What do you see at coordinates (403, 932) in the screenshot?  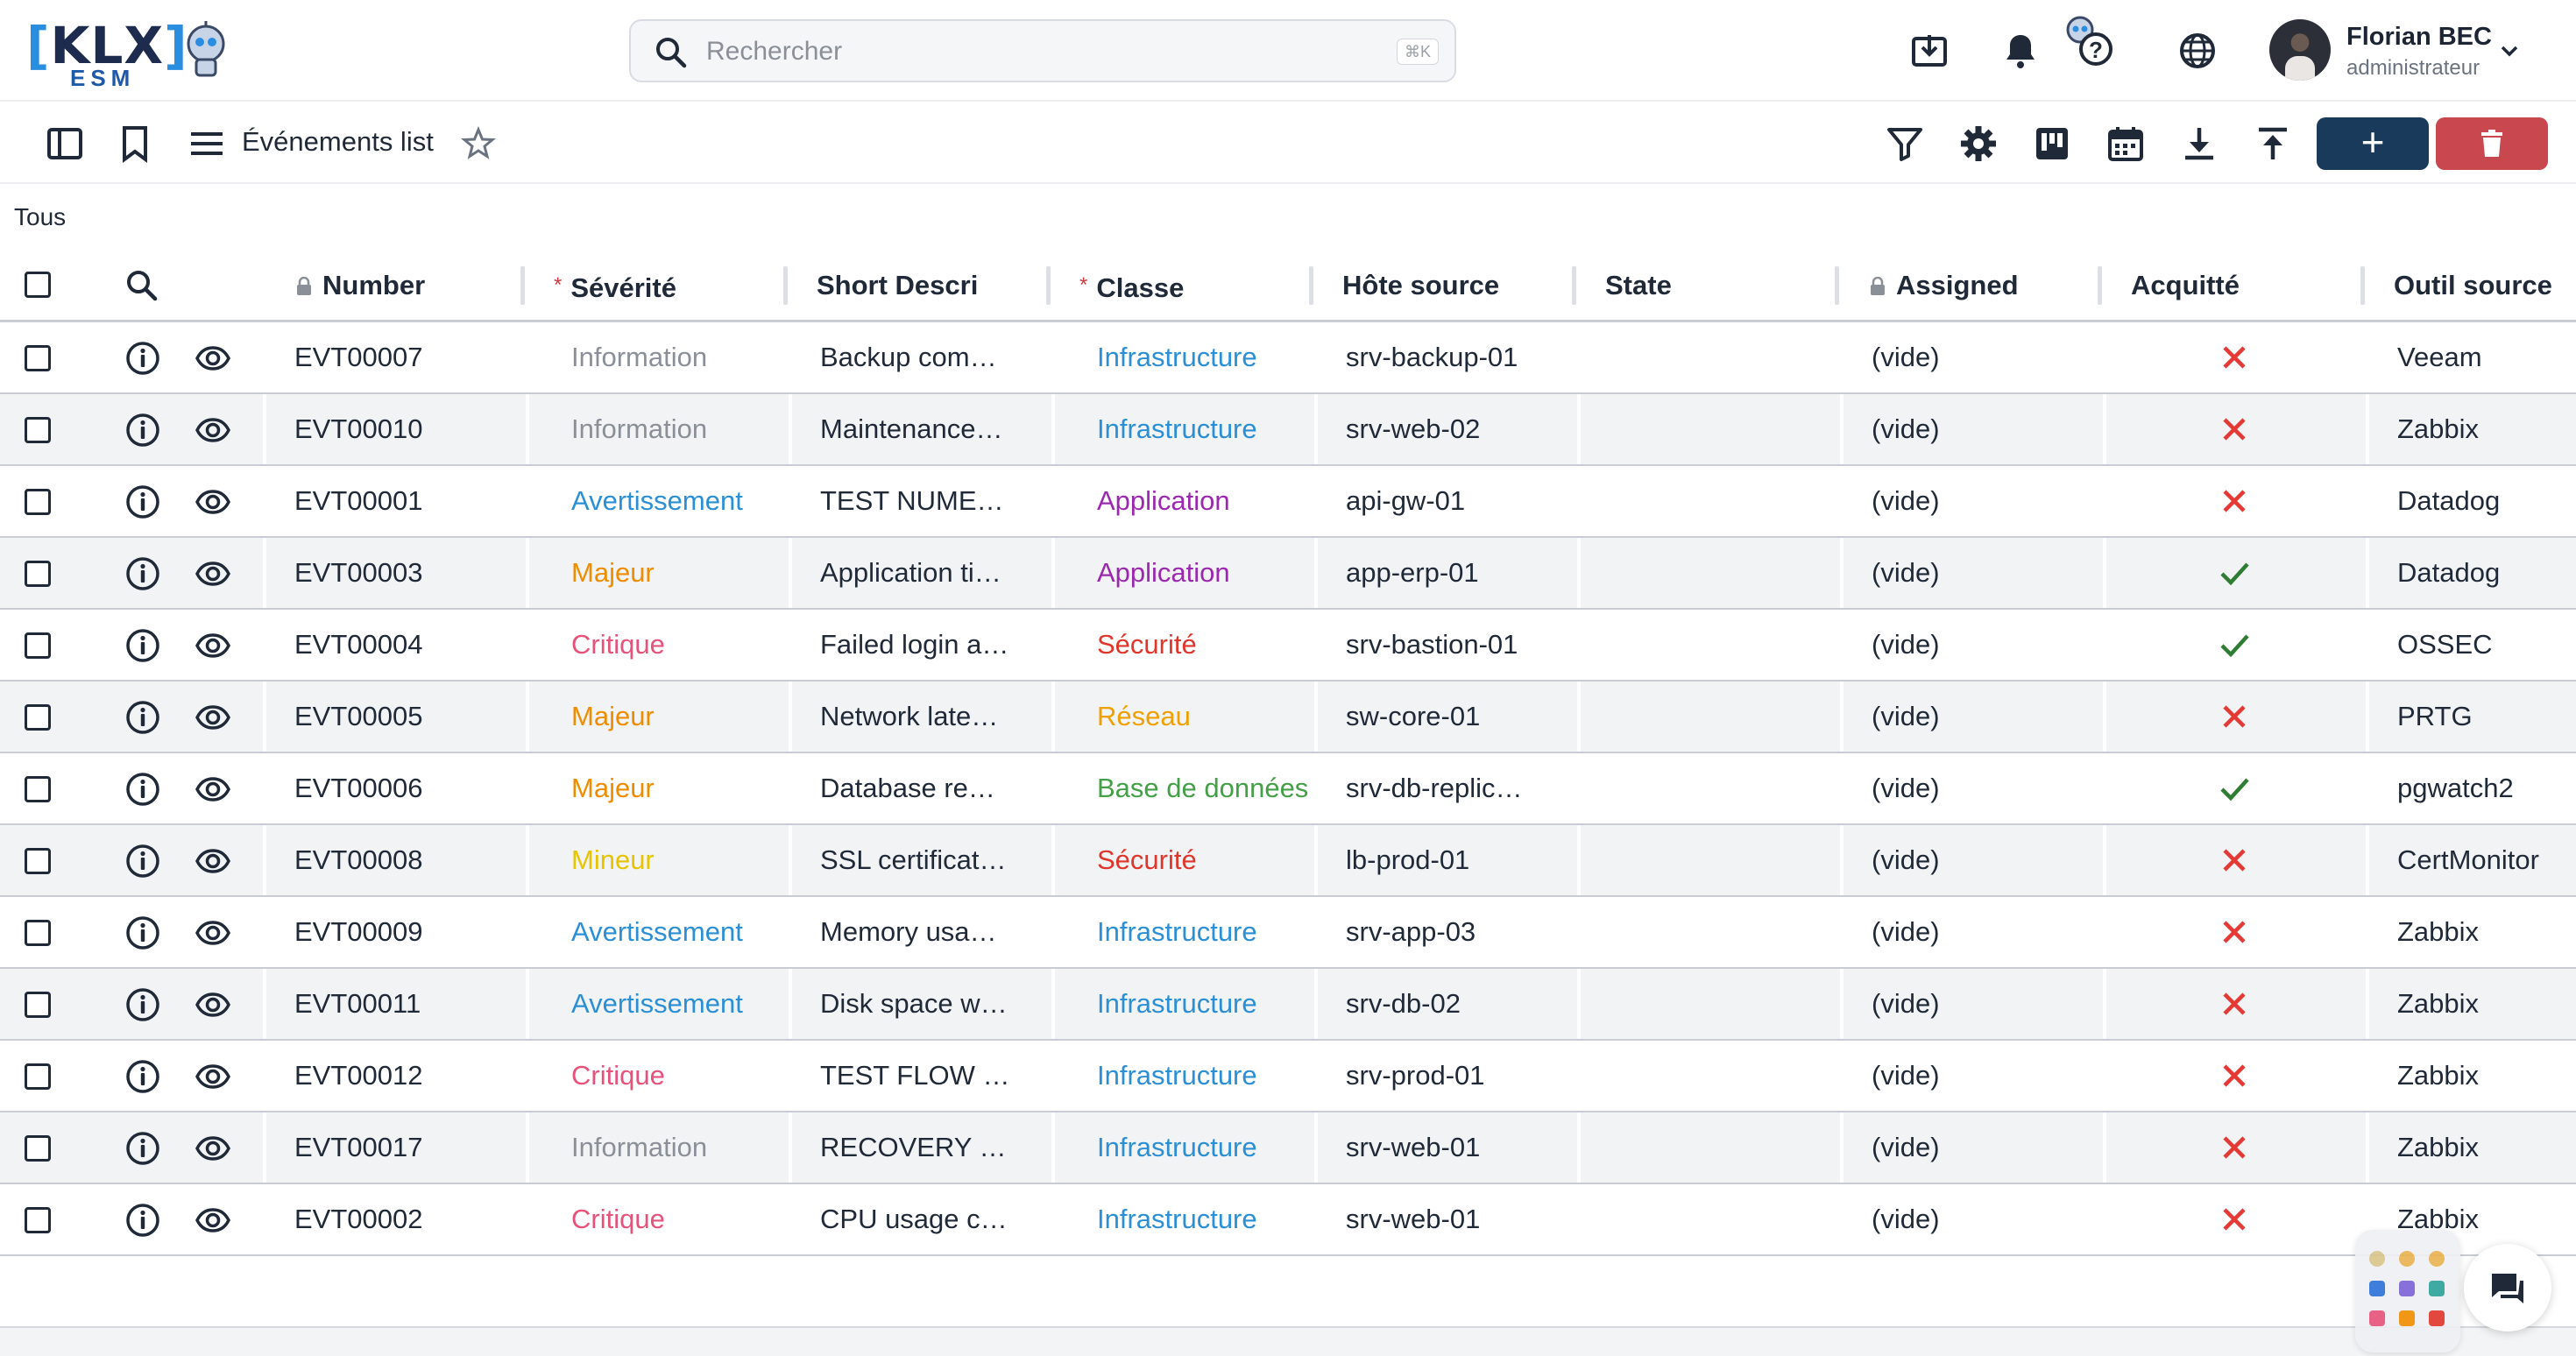 I see `cell-number: EVT00009` at bounding box center [403, 932].